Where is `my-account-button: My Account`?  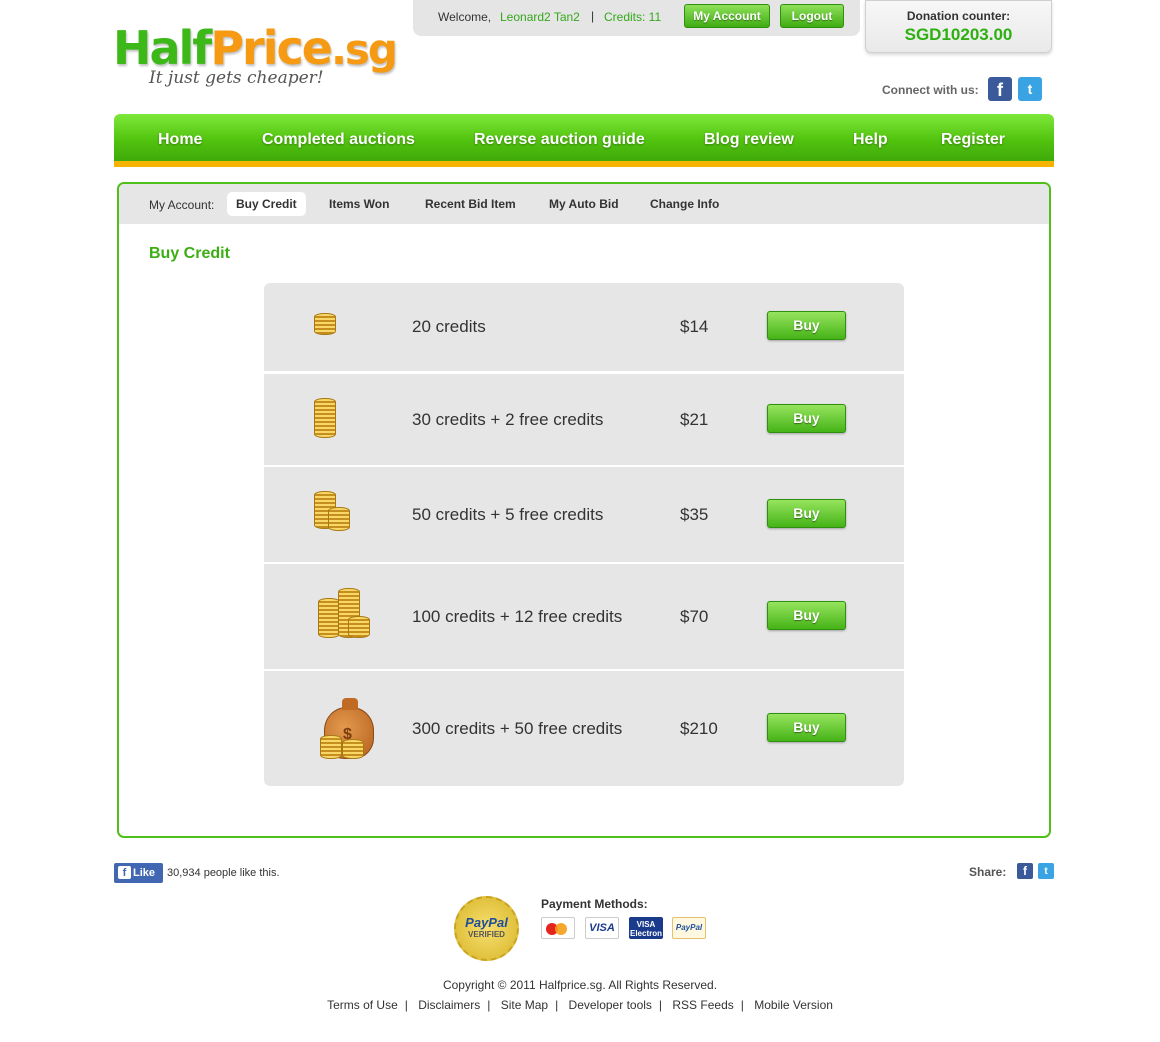 my-account-button: My Account is located at coordinates (727, 16).